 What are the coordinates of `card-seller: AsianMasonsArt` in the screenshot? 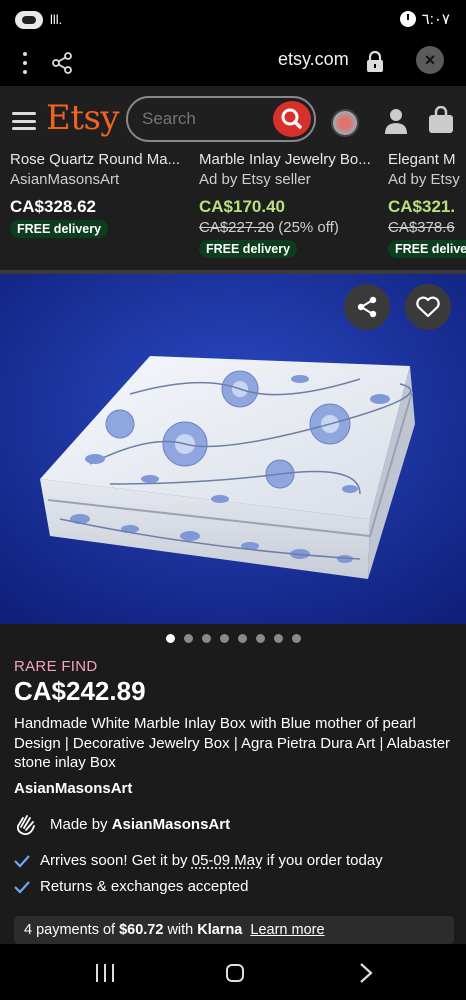 It's located at (65, 179).